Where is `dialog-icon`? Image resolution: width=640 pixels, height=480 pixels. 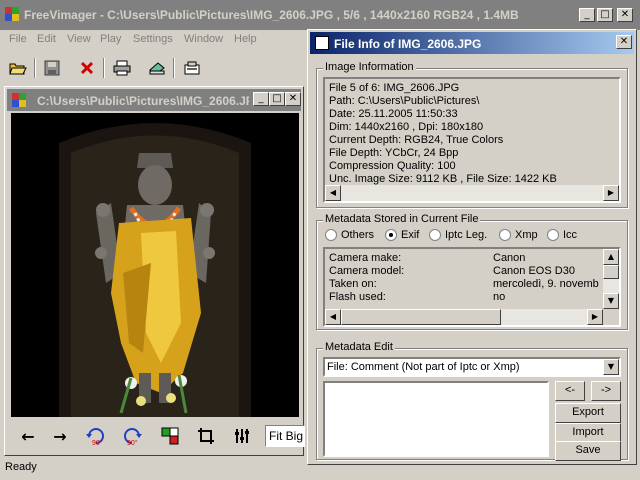
dialog-icon is located at coordinates (322, 43).